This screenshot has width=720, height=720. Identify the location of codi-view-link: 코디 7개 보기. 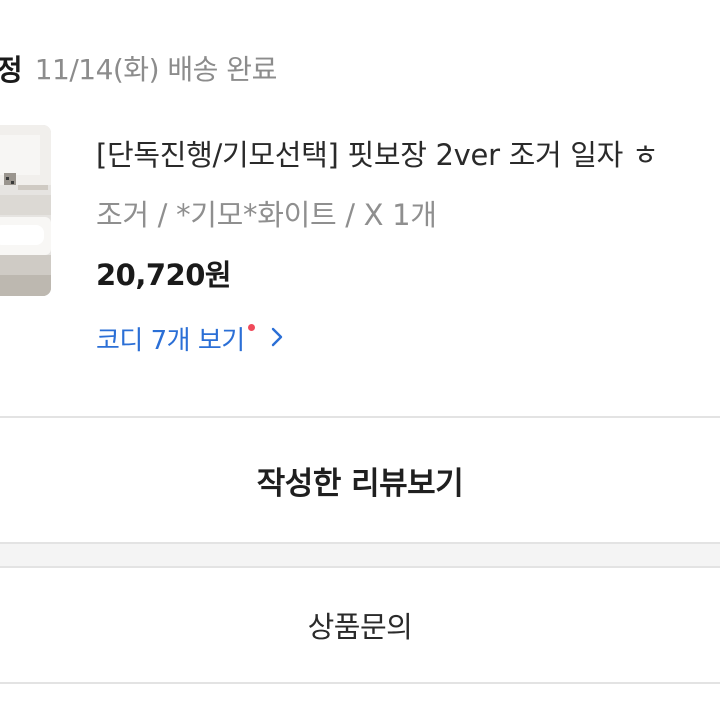
(189, 338).